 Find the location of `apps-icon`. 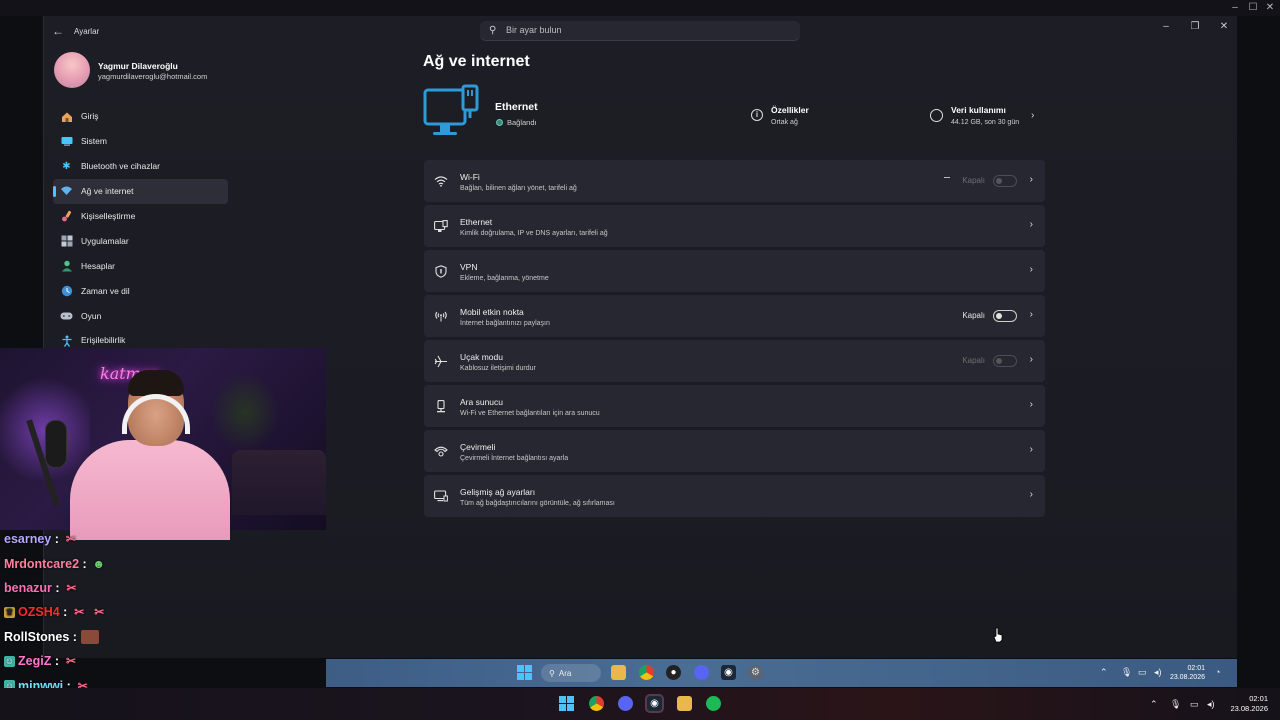

apps-icon is located at coordinates (66, 240).